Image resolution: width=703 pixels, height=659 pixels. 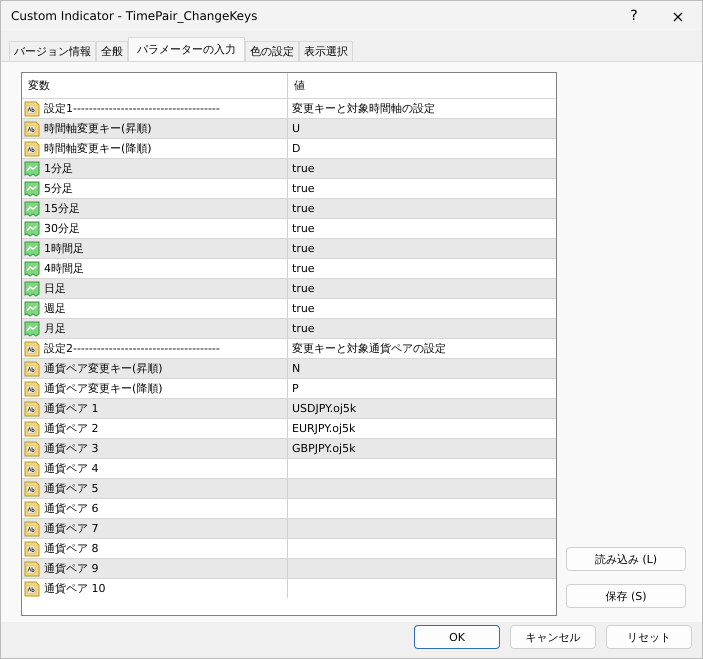 I want to click on side-button: 保存 (S), so click(x=626, y=596).